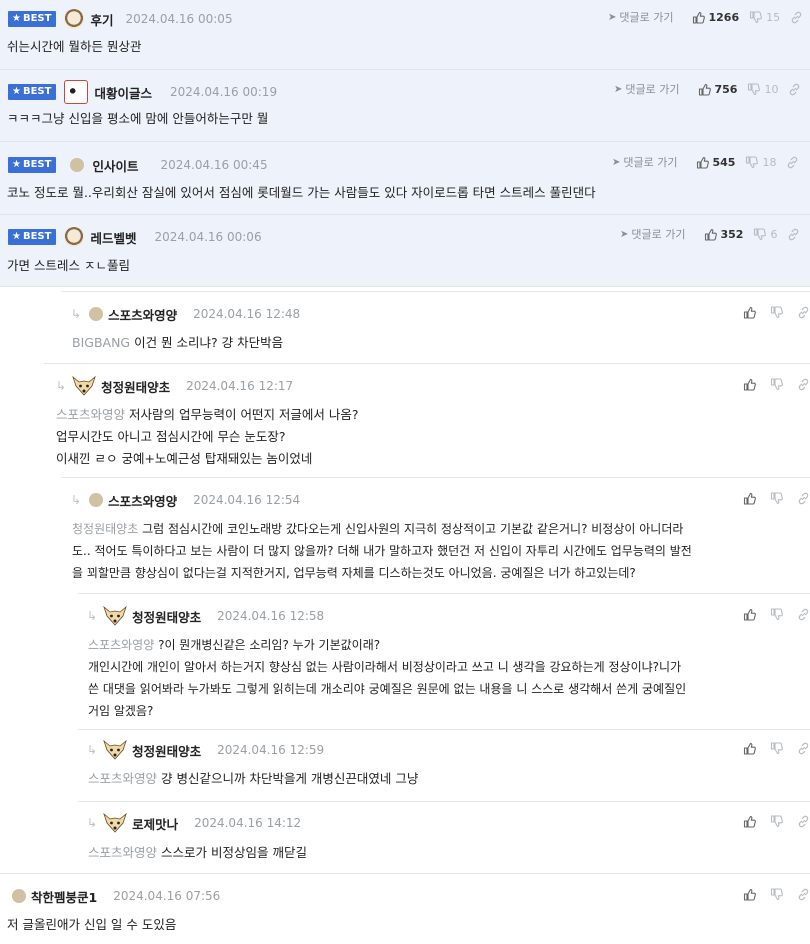 This screenshot has height=944, width=810. What do you see at coordinates (764, 17) in the screenshot?
I see `downvote-button: 15` at bounding box center [764, 17].